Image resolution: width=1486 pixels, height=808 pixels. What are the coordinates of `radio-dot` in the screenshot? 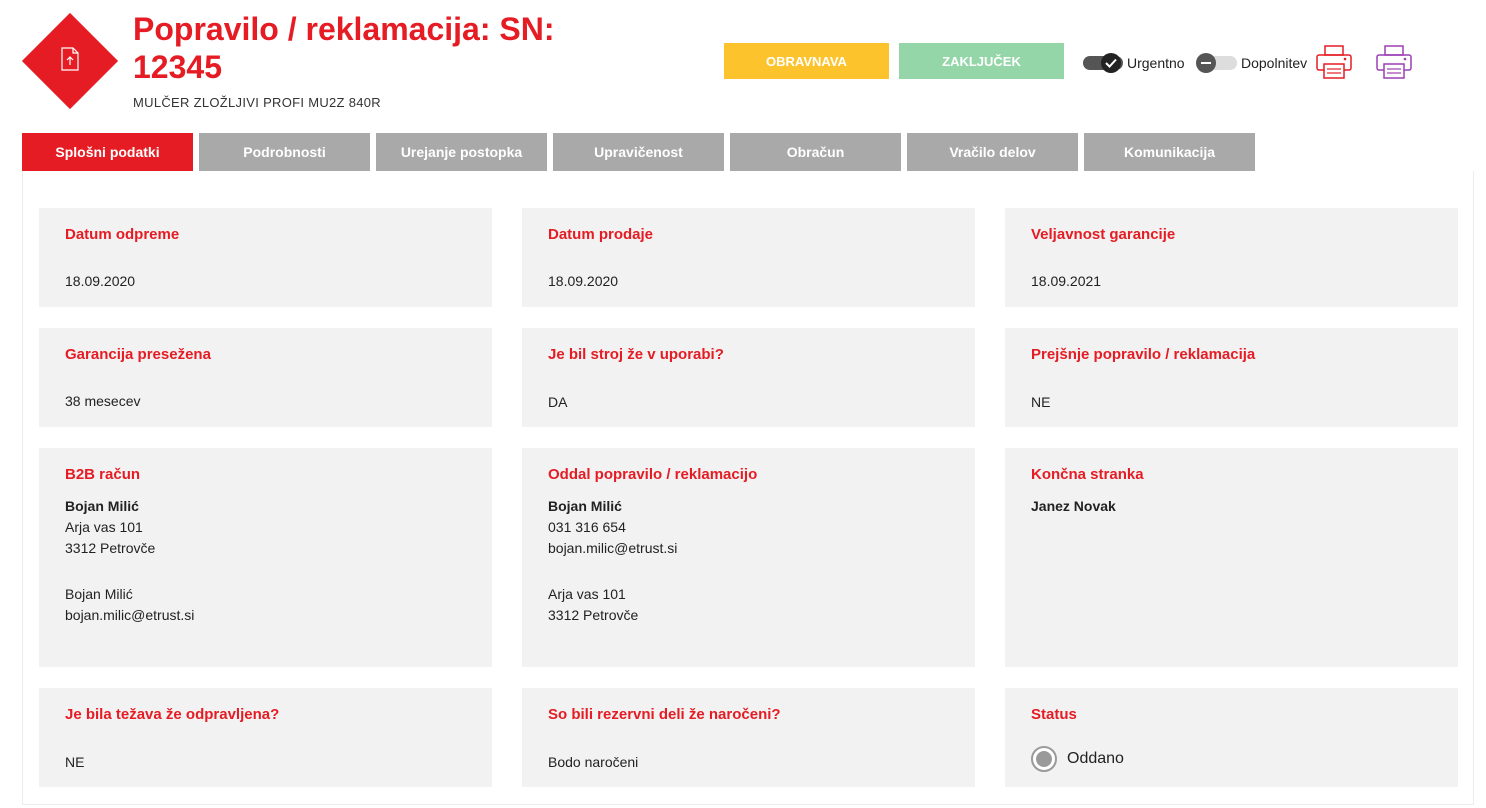 It's located at (1044, 759).